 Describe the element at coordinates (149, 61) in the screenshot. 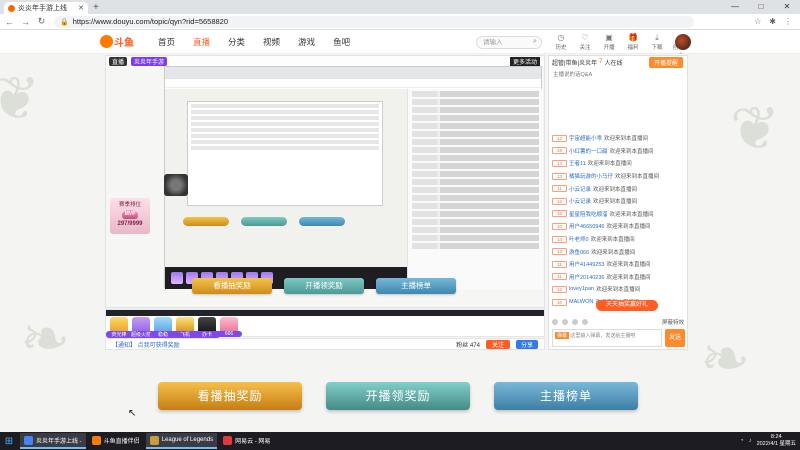

I see `event-tag: 炎炎年手游` at that location.